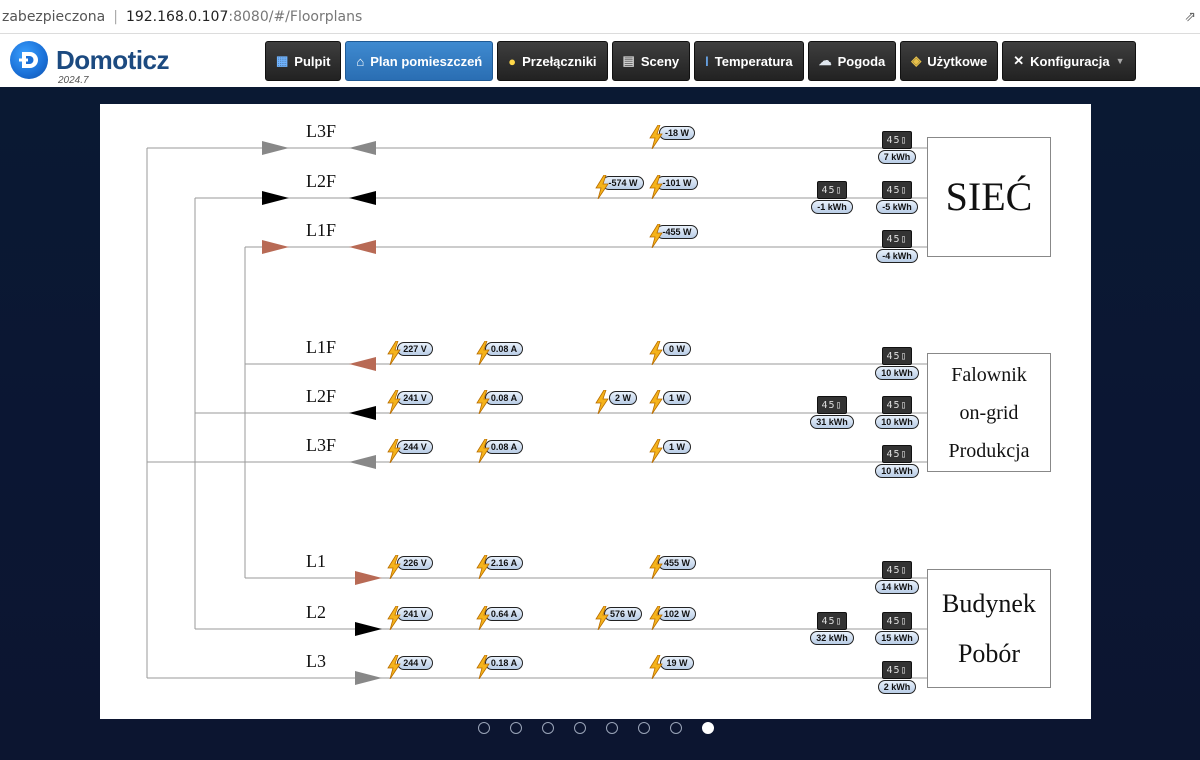  What do you see at coordinates (73, 80) in the screenshot?
I see `app-version: 2024.7` at bounding box center [73, 80].